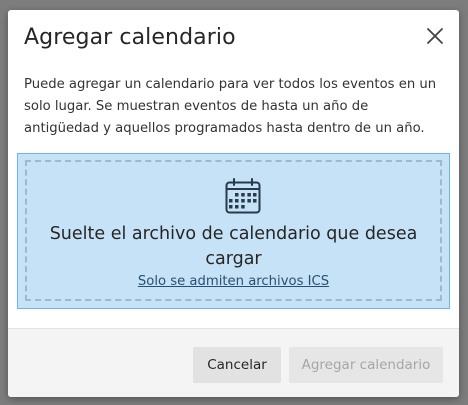 The image size is (468, 405). I want to click on calendar-icon, so click(243, 196).